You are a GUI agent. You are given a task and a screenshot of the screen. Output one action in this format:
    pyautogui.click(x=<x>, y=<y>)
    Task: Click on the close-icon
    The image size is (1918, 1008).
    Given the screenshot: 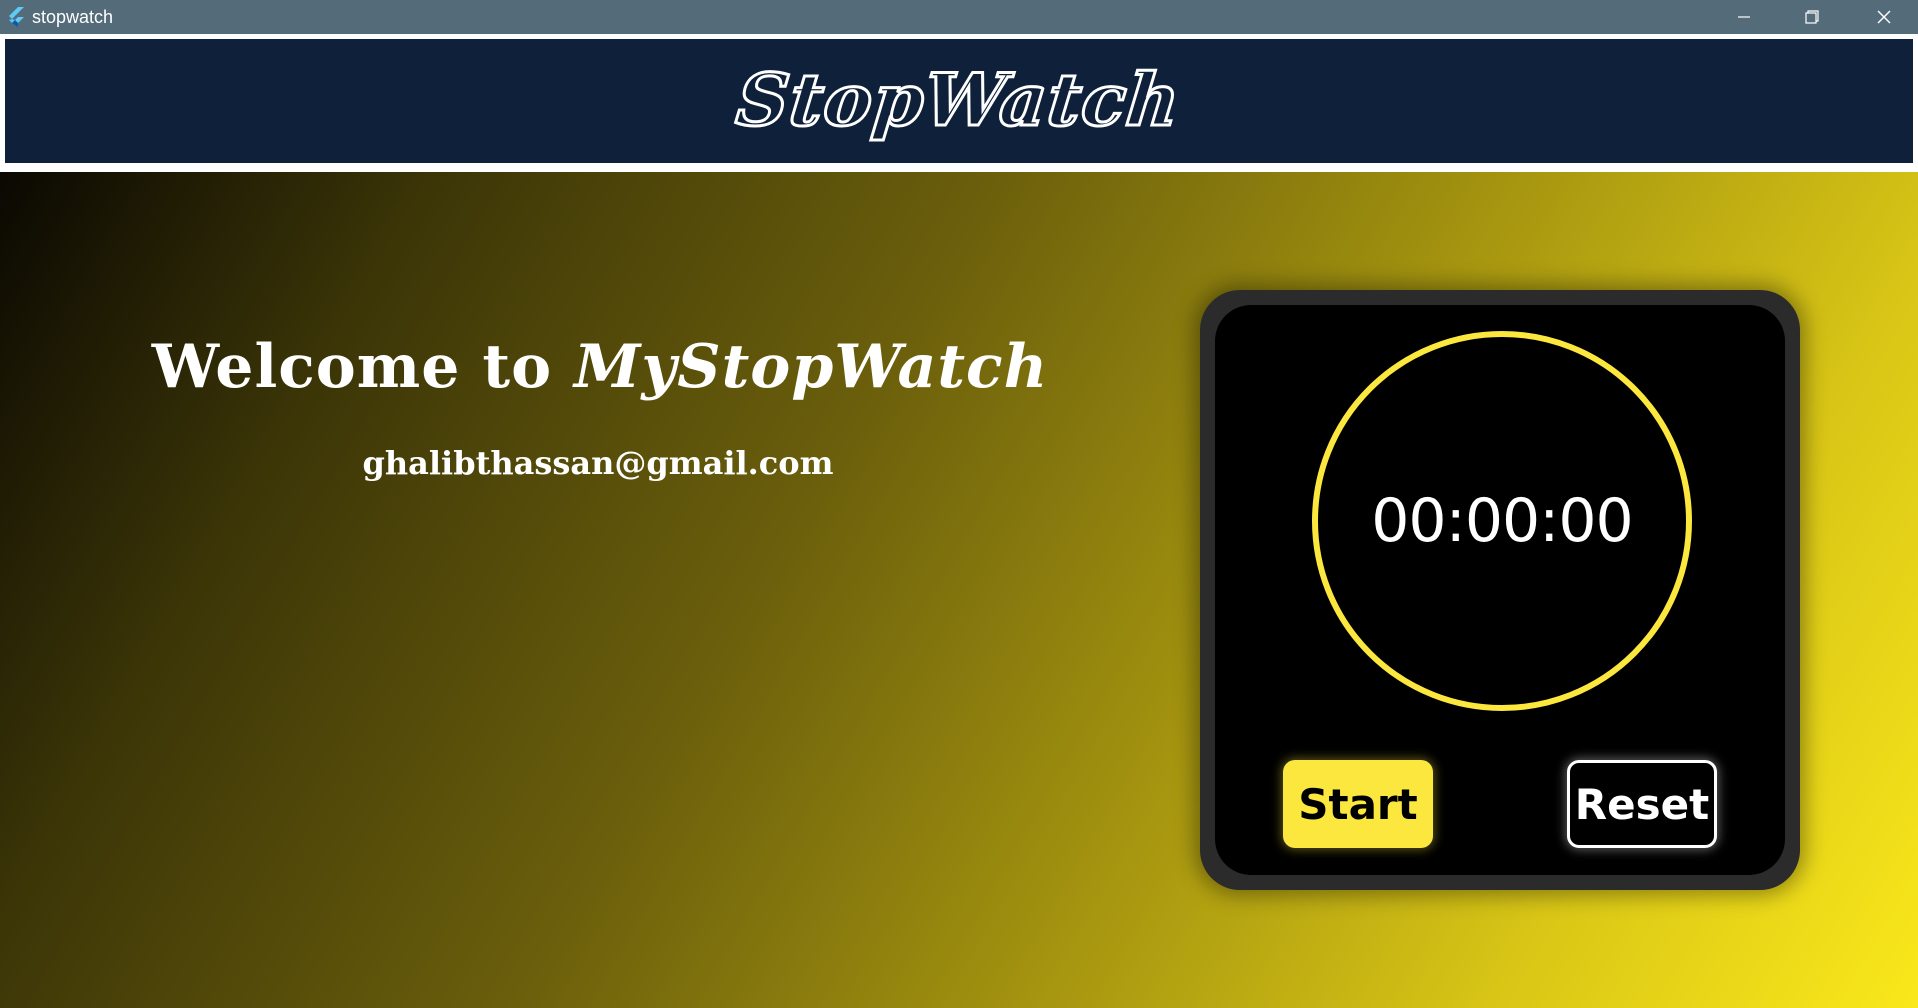 What is the action you would take?
    pyautogui.click(x=1884, y=17)
    